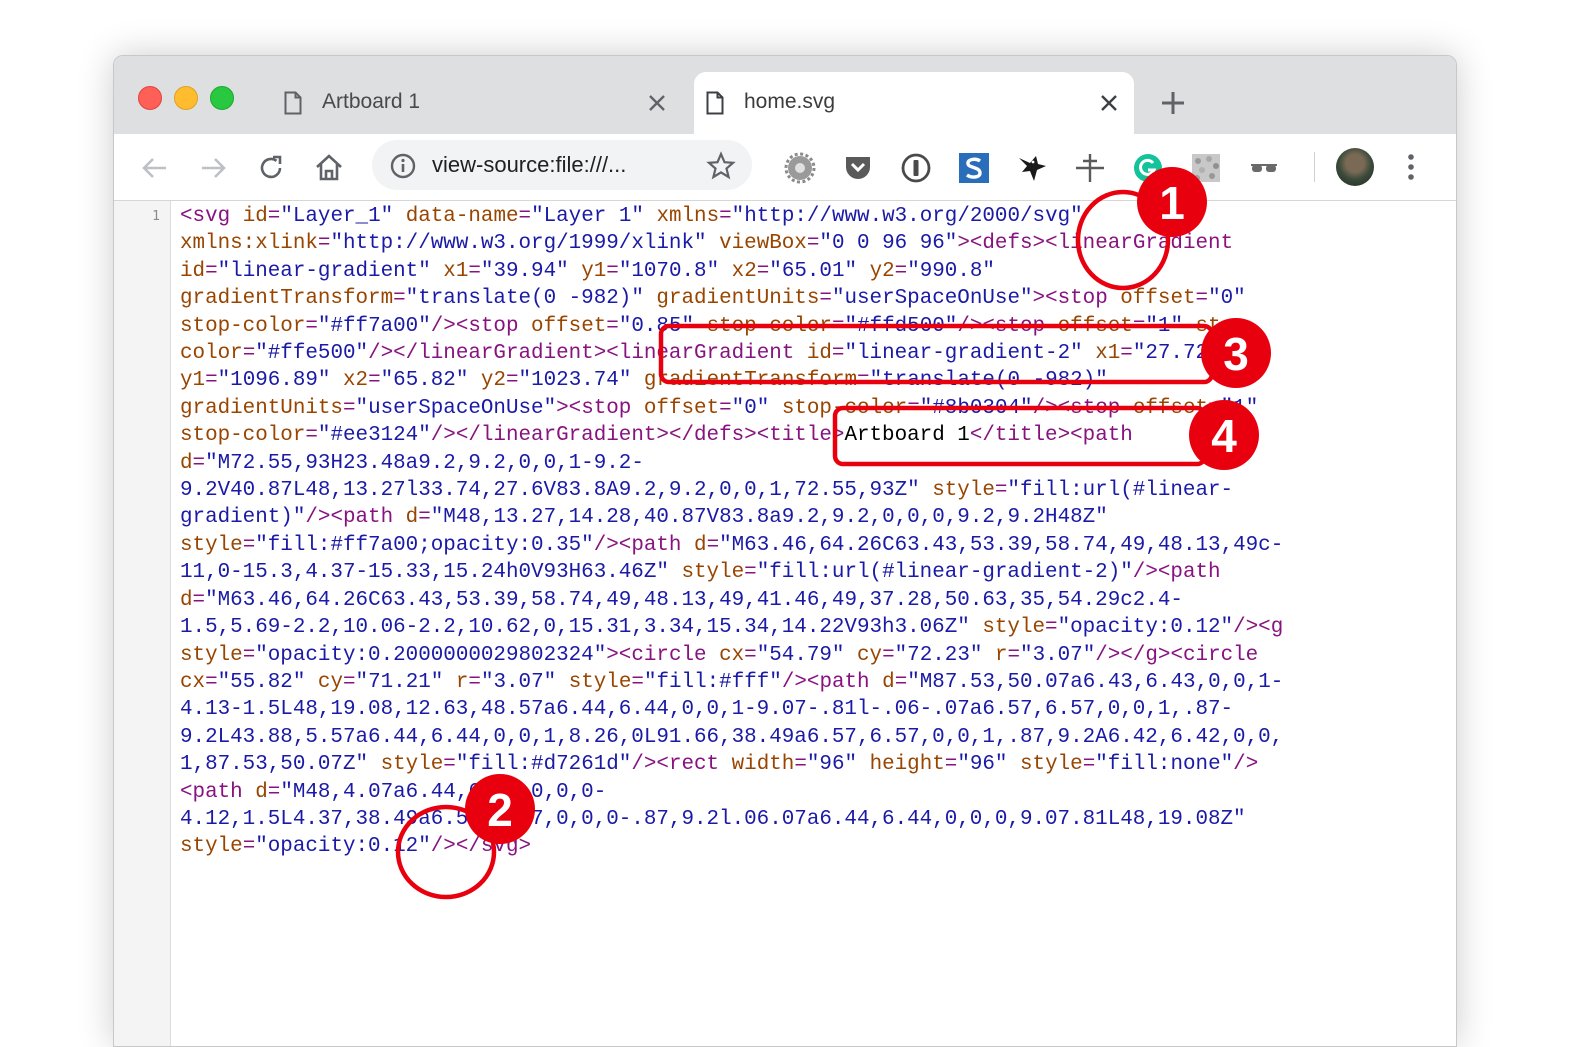  I want to click on code-token: data-name, so click(462, 216).